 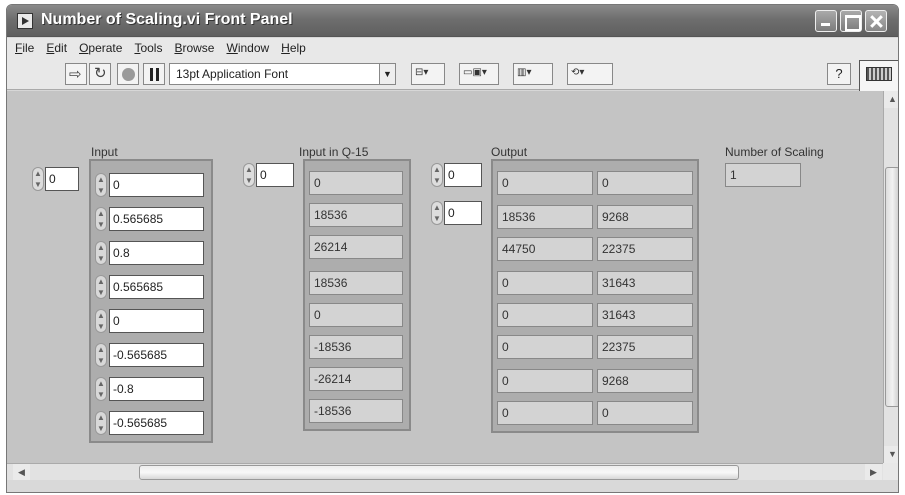 What do you see at coordinates (876, 21) in the screenshot?
I see `close-button` at bounding box center [876, 21].